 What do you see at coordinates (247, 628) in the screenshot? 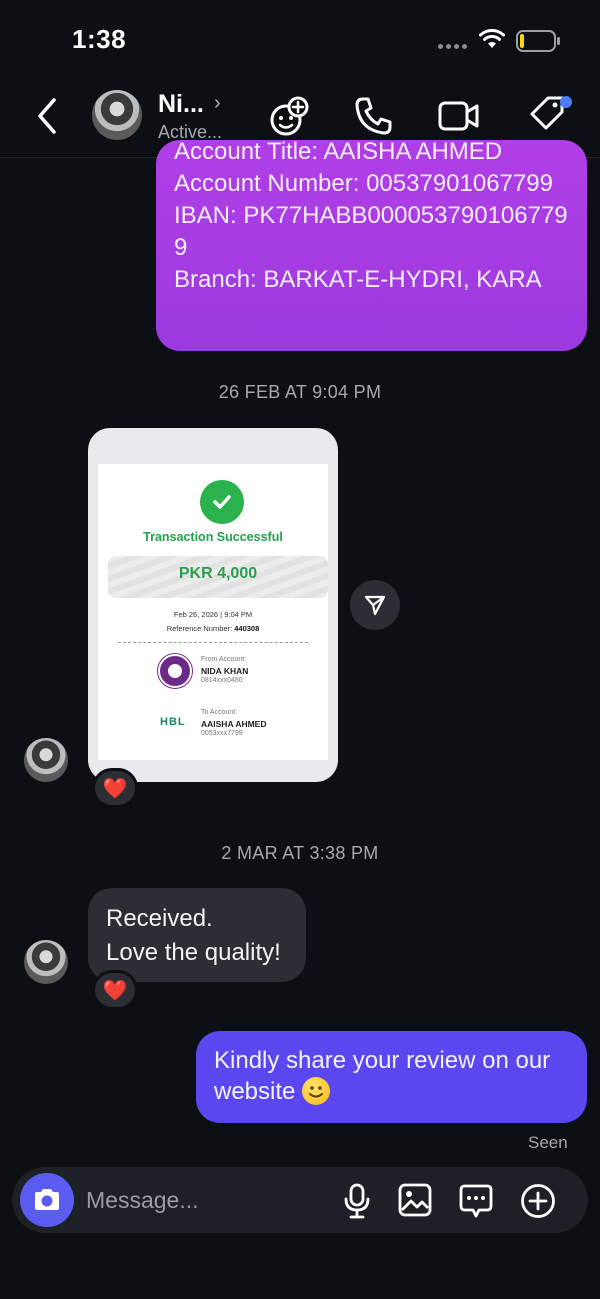
I see `reference-value: 440308` at bounding box center [247, 628].